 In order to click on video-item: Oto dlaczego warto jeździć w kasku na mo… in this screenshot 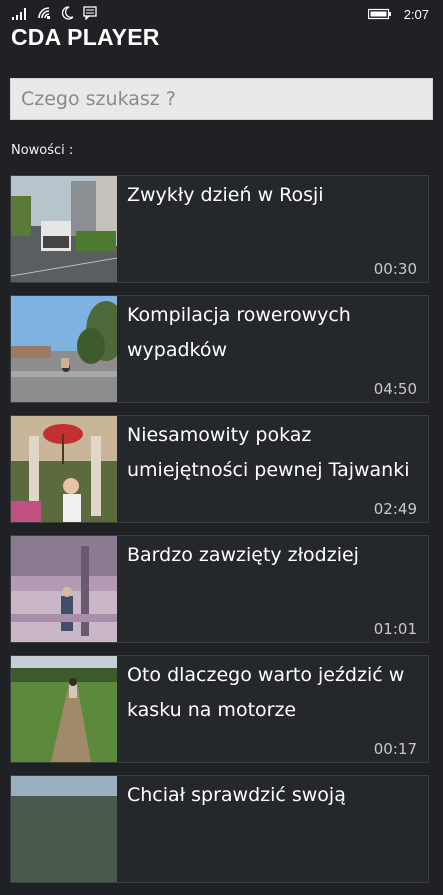, I will do `click(219, 709)`.